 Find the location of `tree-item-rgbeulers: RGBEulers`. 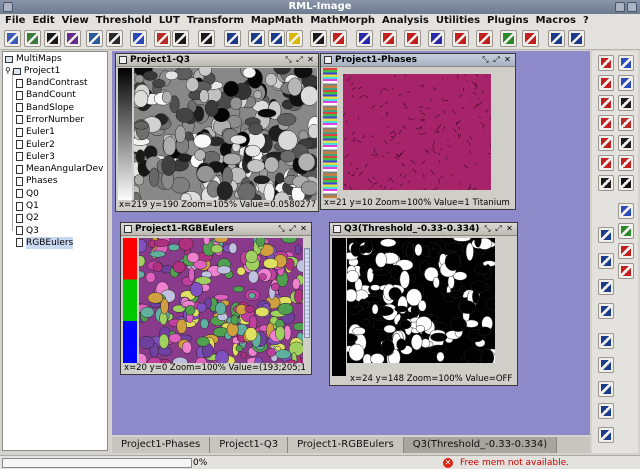

tree-item-rgbeulers: RGBEulers is located at coordinates (45, 242).